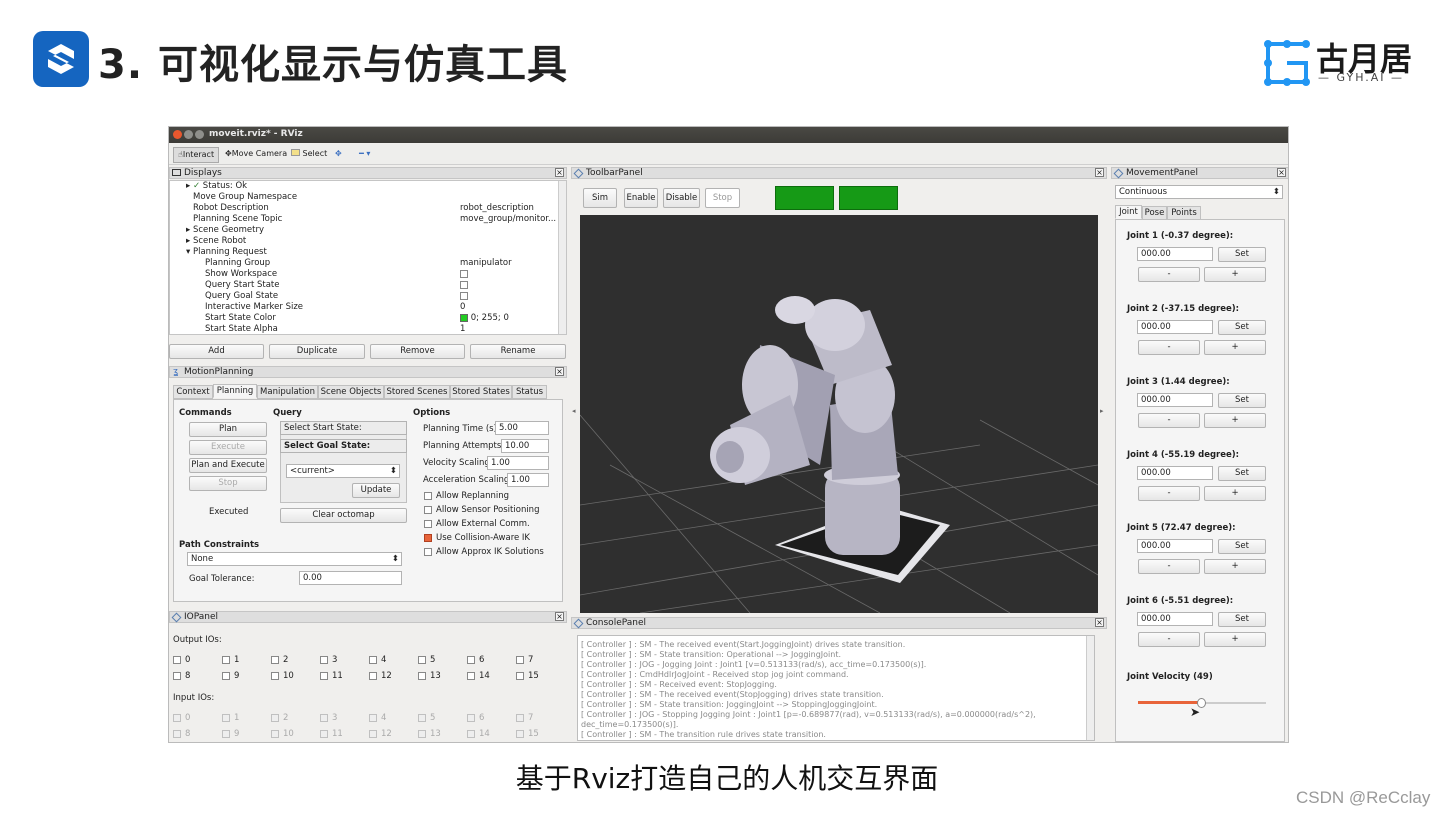 Image resolution: width=1454 pixels, height=817 pixels. What do you see at coordinates (228, 447) in the screenshot?
I see `execute-button: Execute` at bounding box center [228, 447].